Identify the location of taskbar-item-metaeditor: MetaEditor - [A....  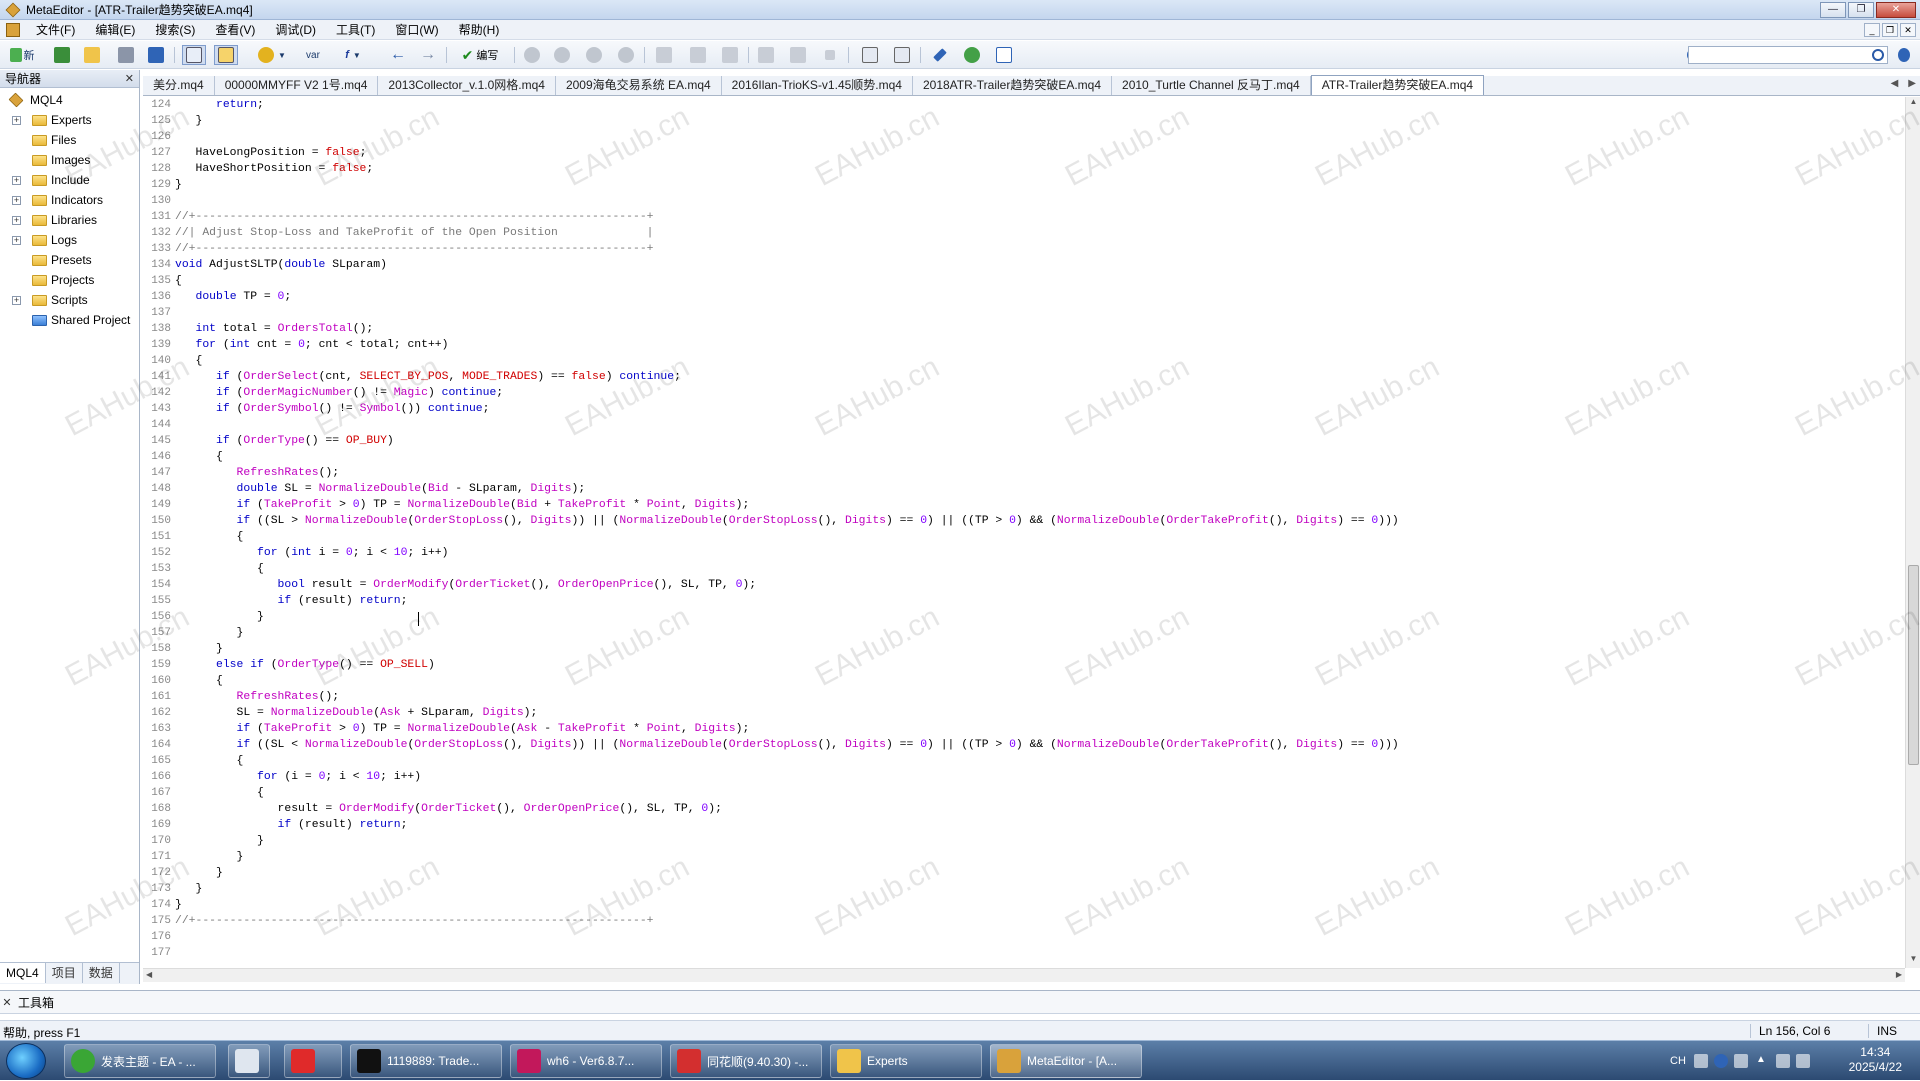
(1066, 1061).